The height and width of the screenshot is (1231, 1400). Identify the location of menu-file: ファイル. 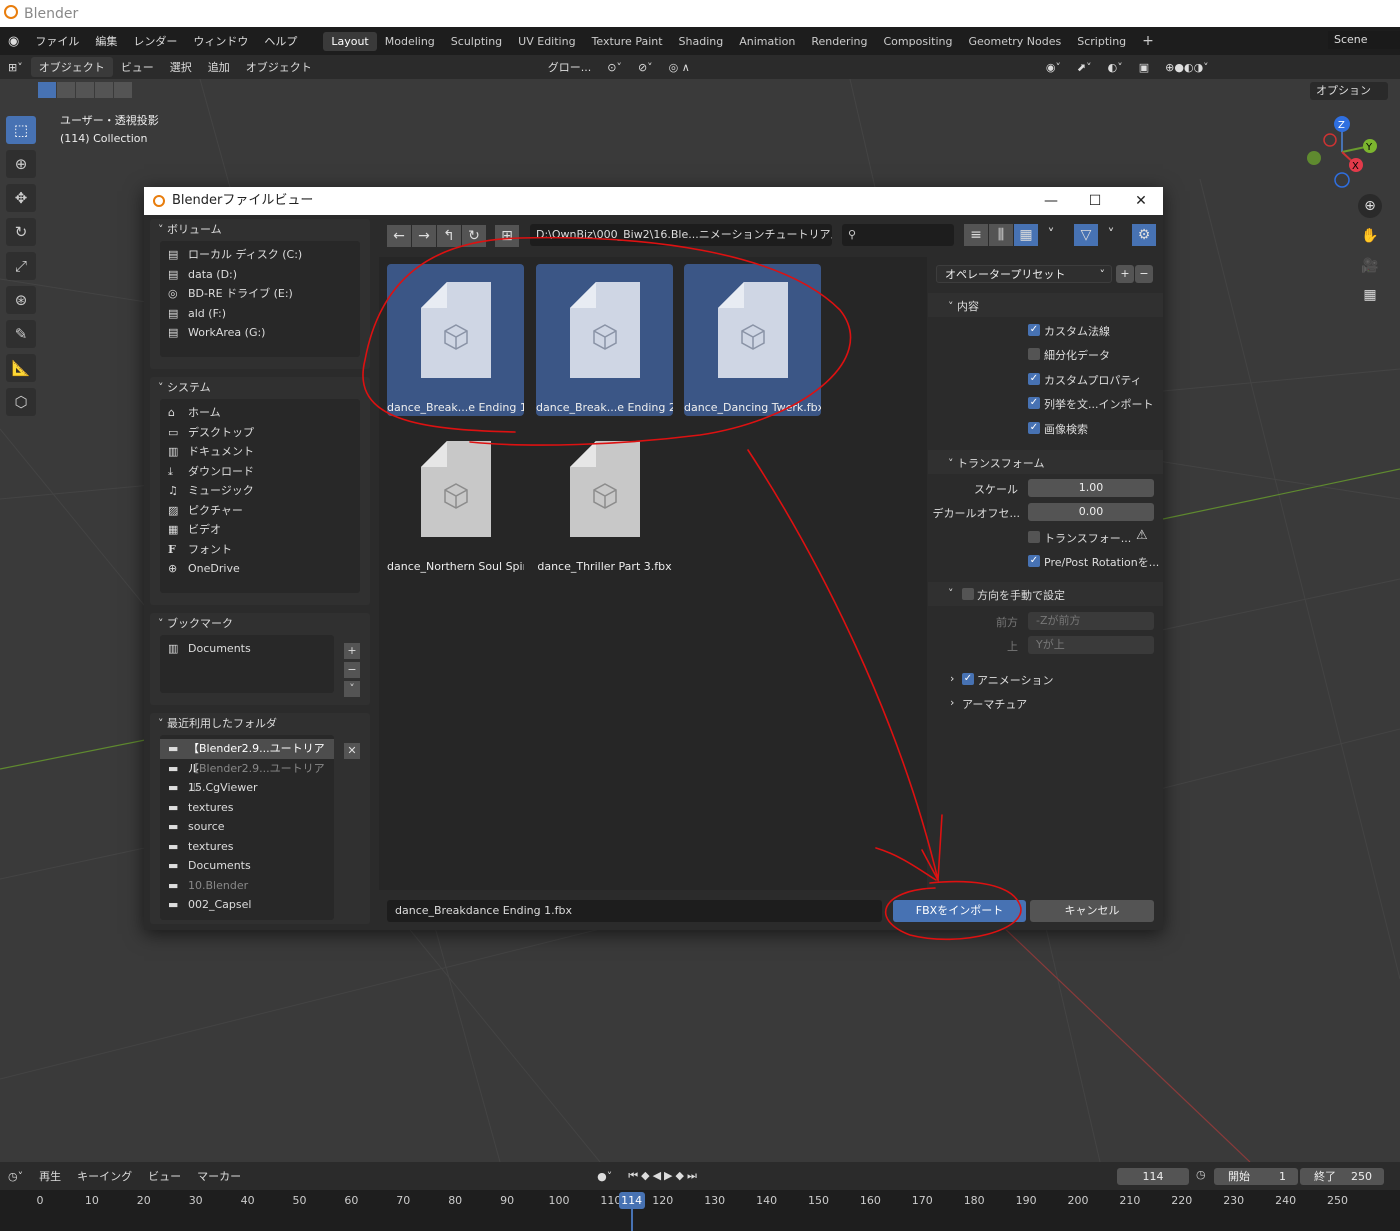
(57, 41).